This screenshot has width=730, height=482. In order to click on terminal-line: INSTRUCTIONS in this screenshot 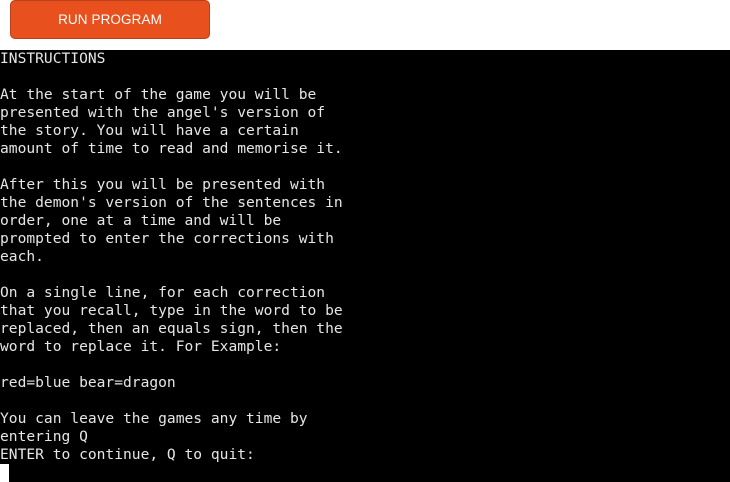, I will do `click(53, 58)`.